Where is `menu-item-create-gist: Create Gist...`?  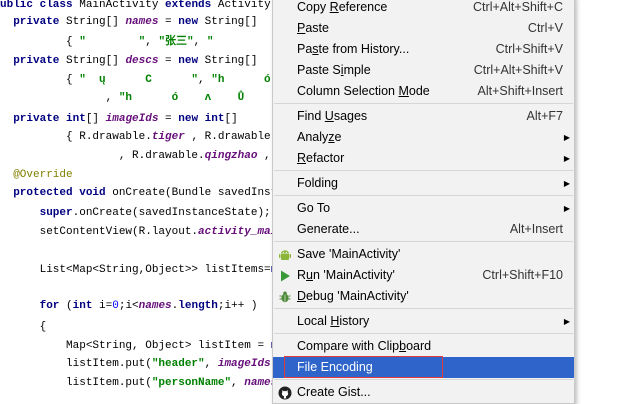 menu-item-create-gist: Create Gist... is located at coordinates (423, 392).